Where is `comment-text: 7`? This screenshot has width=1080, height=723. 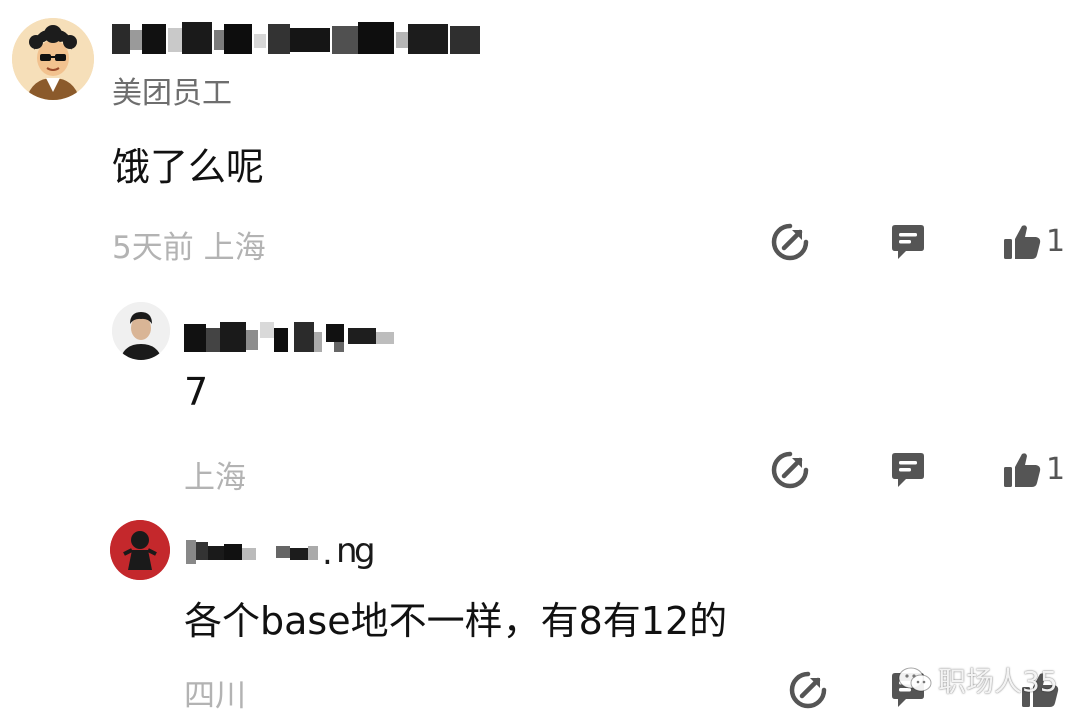 comment-text: 7 is located at coordinates (196, 392).